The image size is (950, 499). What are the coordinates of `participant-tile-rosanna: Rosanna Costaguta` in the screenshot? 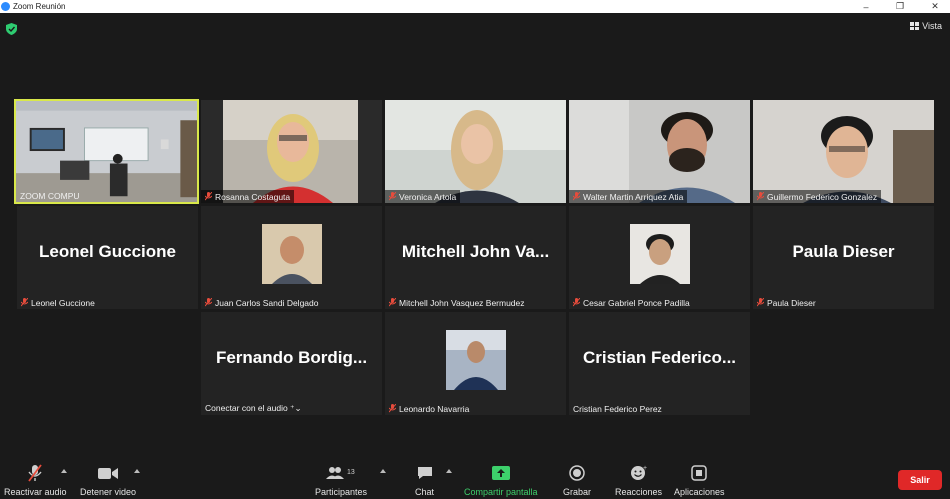 It's located at (291, 151).